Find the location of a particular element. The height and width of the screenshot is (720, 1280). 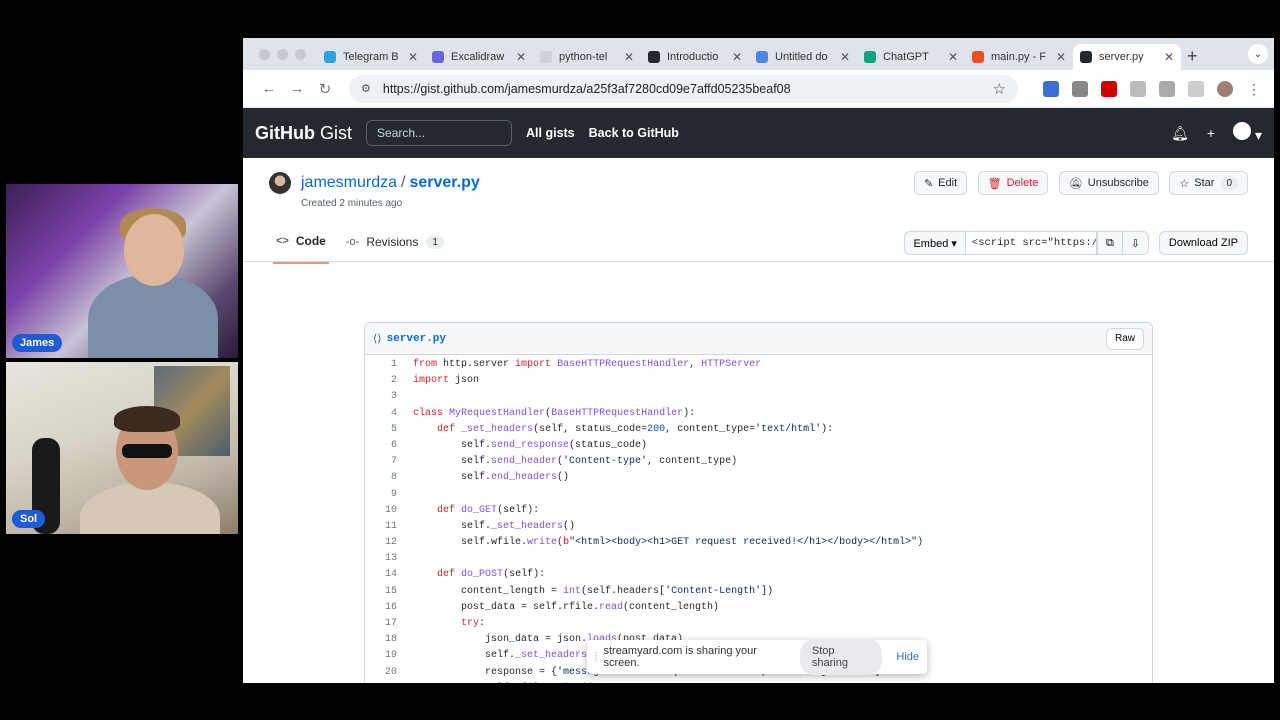

minimize-window-icon is located at coordinates (282, 54).